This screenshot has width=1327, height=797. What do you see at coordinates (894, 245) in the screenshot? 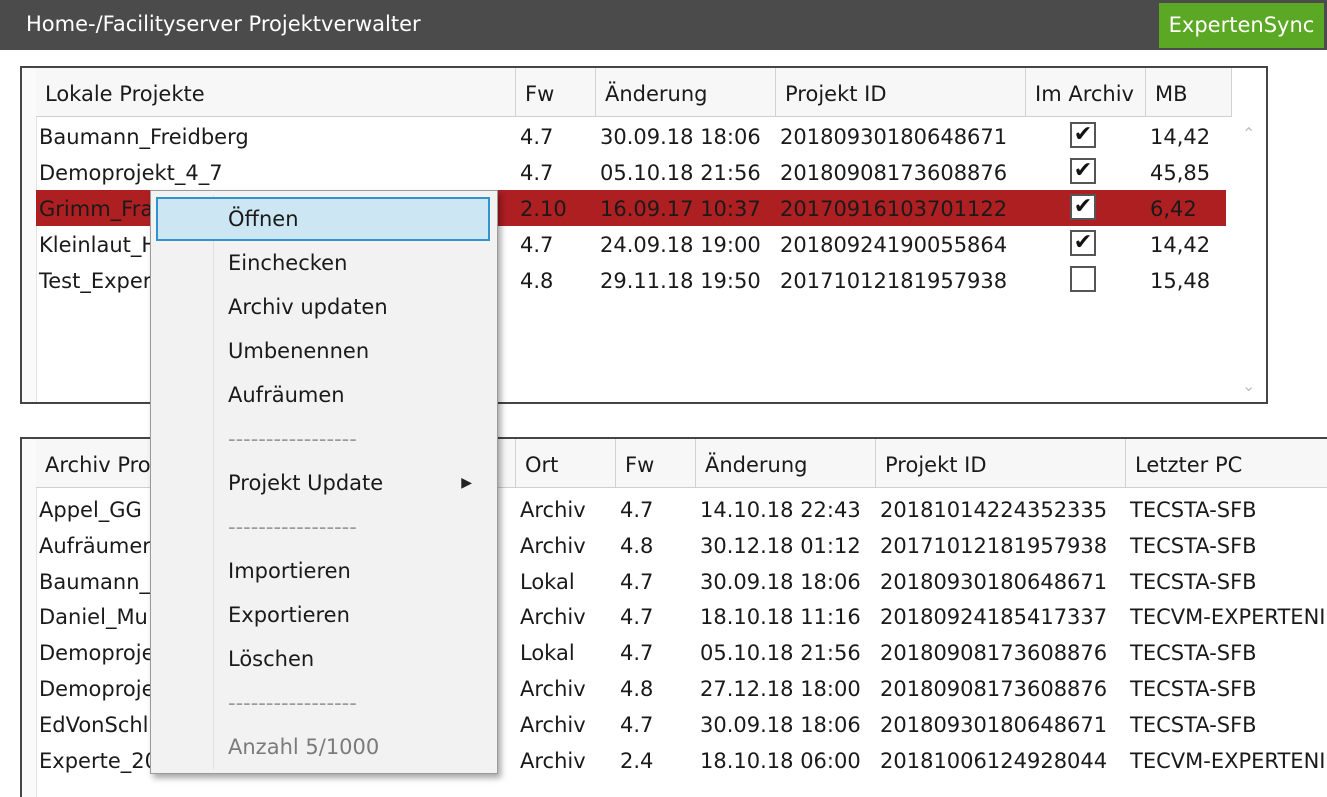
I see `cell-project-id: 20180924190055864` at bounding box center [894, 245].